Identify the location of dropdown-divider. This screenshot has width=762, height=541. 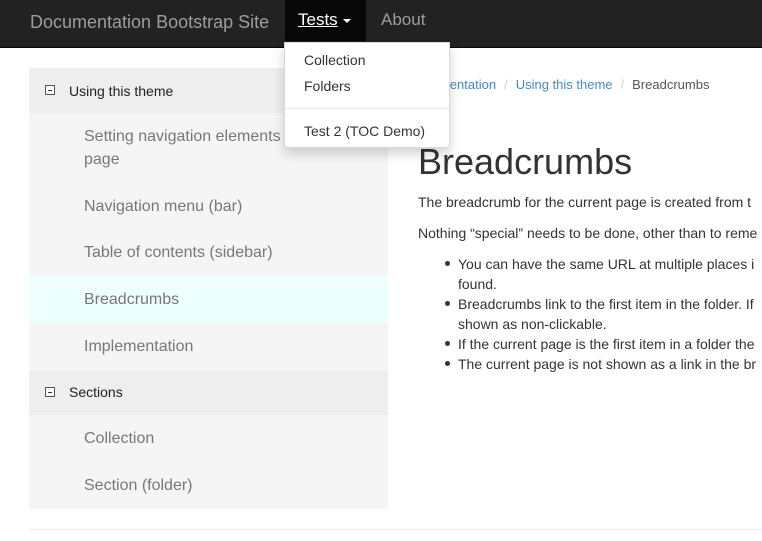
(367, 108).